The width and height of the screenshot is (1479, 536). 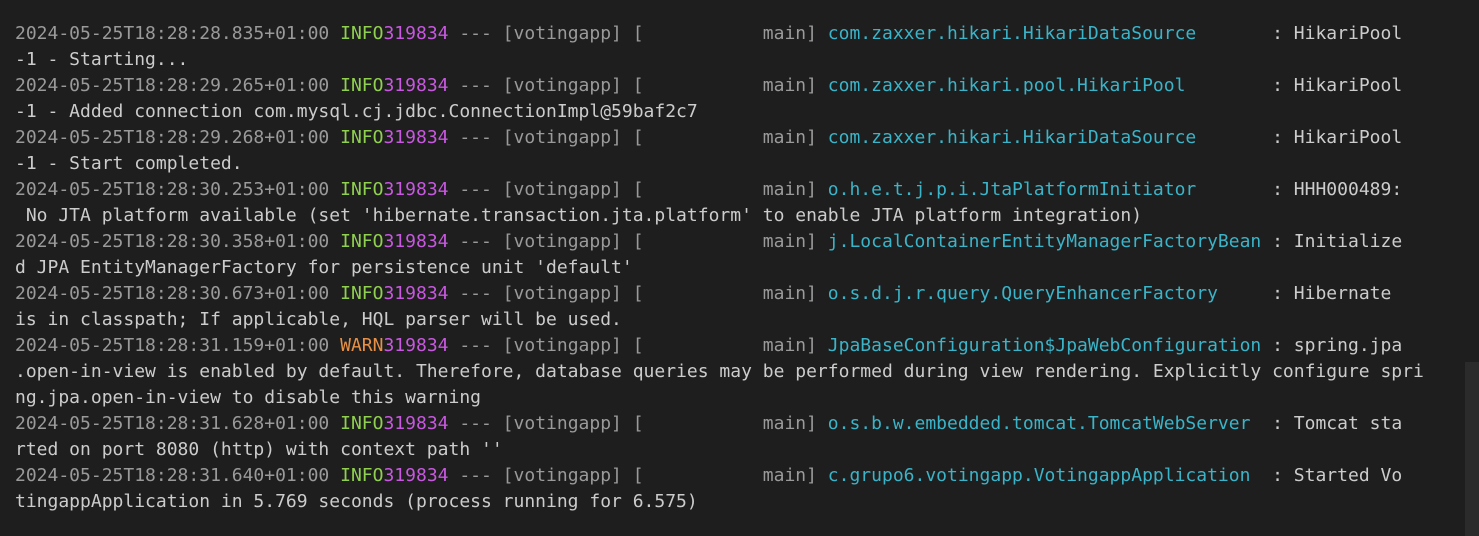 I want to click on log-message: : Hibernate, so click(x=1332, y=293).